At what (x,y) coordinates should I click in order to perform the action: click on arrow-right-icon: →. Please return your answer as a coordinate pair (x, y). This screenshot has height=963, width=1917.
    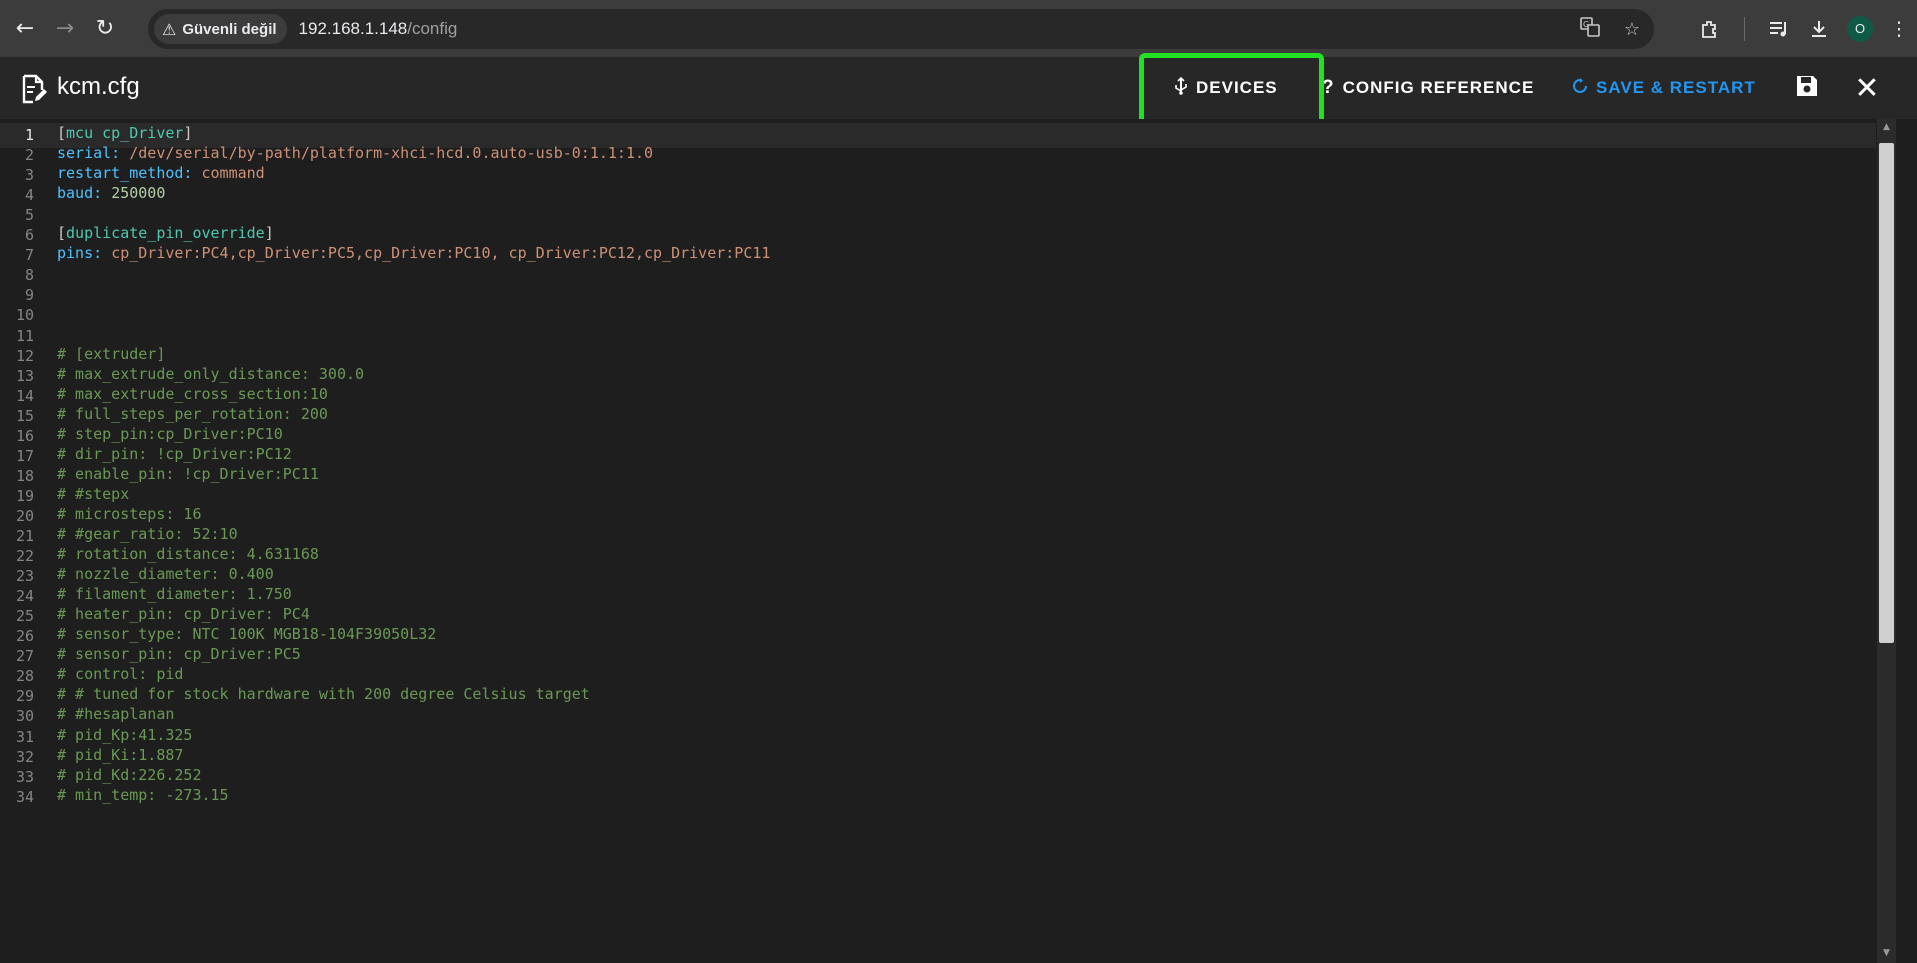
    Looking at the image, I should click on (65, 28).